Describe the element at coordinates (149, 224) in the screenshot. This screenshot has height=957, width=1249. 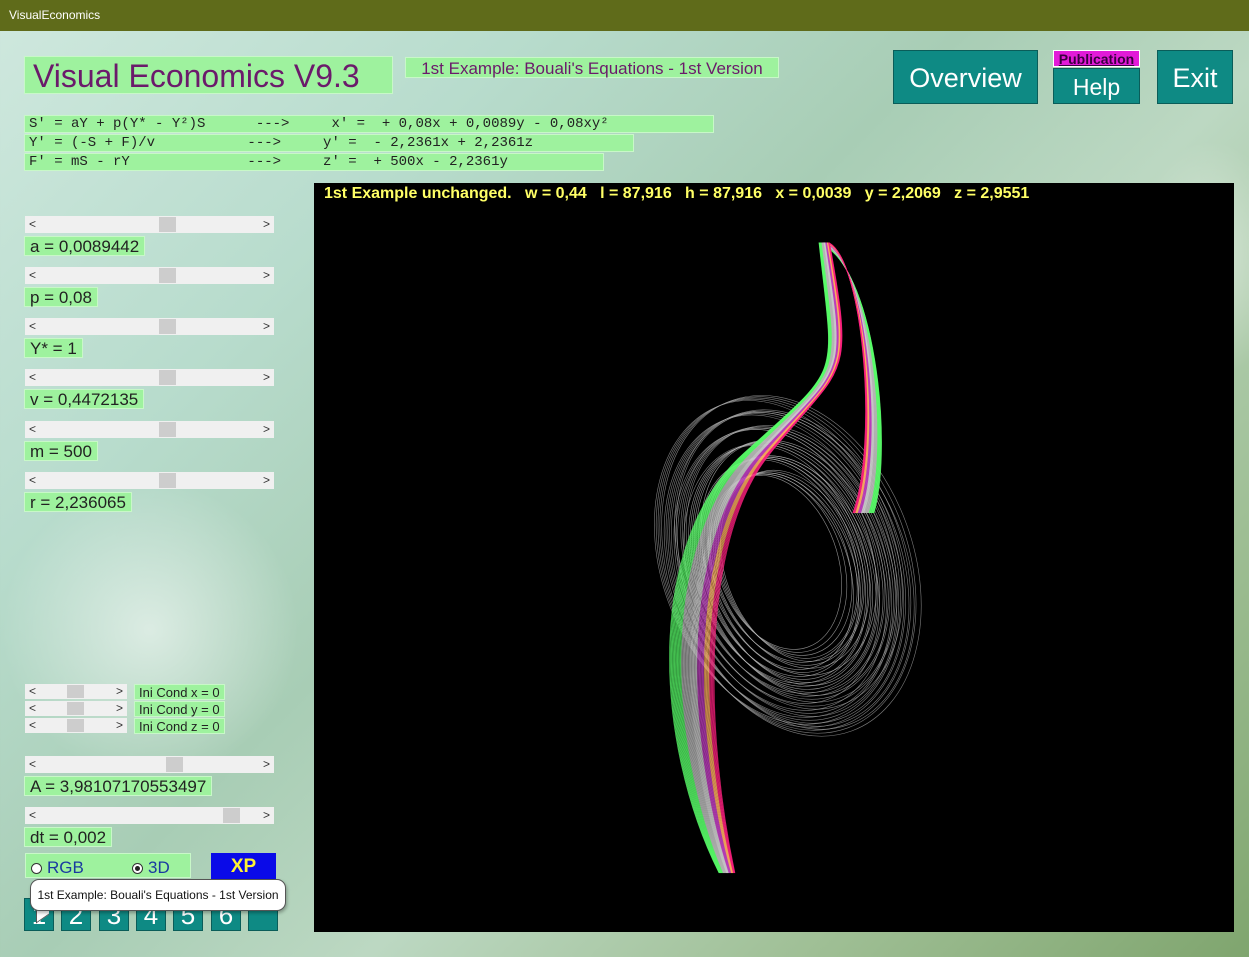
I see `param-a-slider: < >` at that location.